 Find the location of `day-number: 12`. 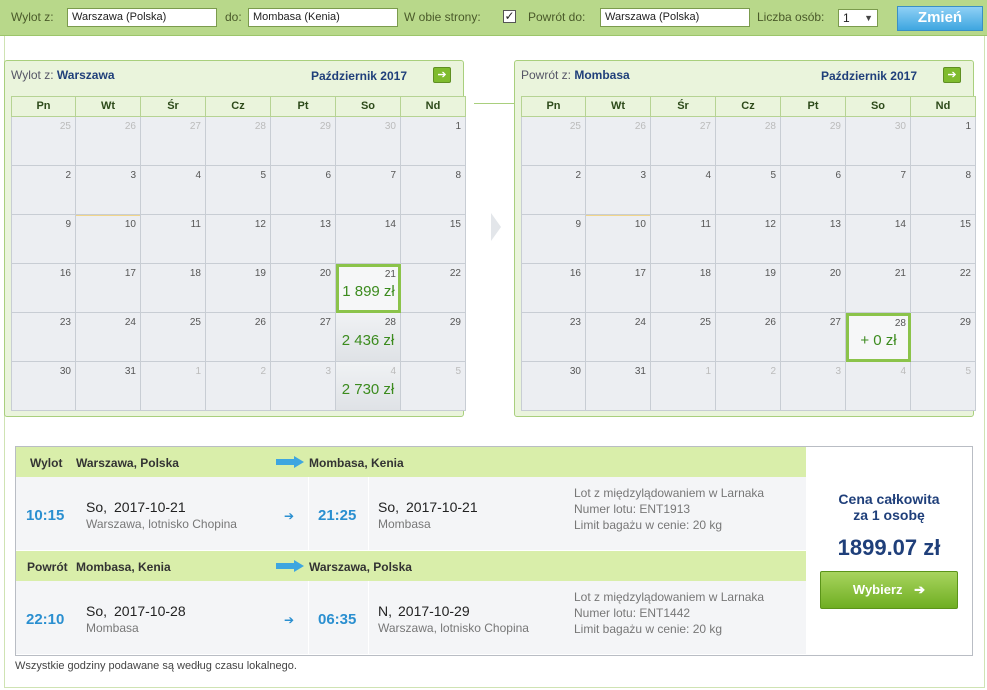

day-number: 12 is located at coordinates (260, 224).